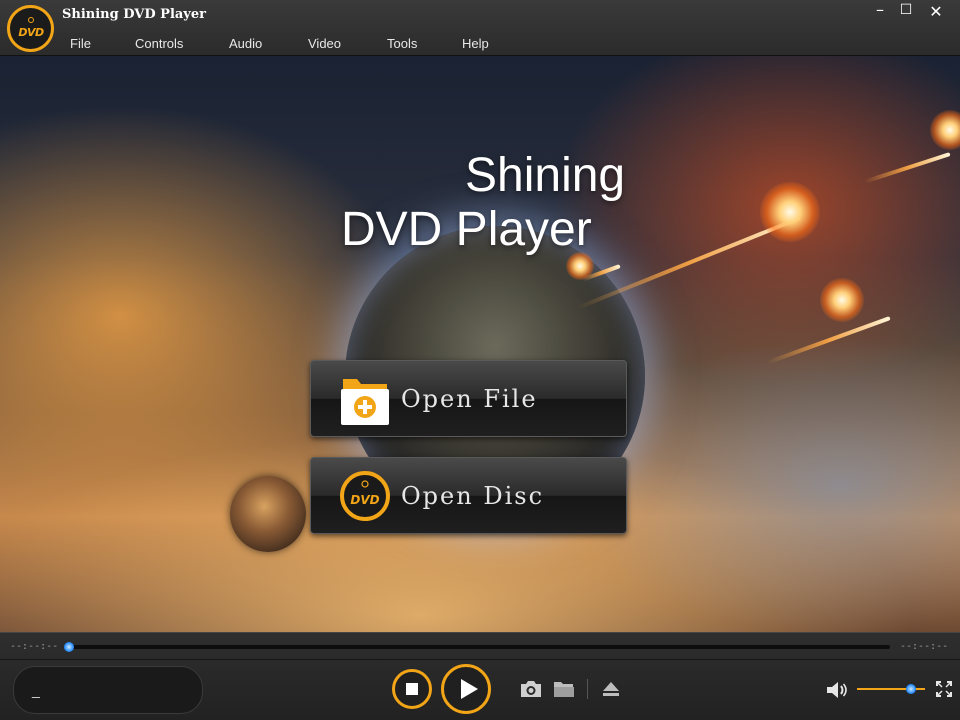  Describe the element at coordinates (936, 13) in the screenshot. I see `close-button: ✕` at that location.